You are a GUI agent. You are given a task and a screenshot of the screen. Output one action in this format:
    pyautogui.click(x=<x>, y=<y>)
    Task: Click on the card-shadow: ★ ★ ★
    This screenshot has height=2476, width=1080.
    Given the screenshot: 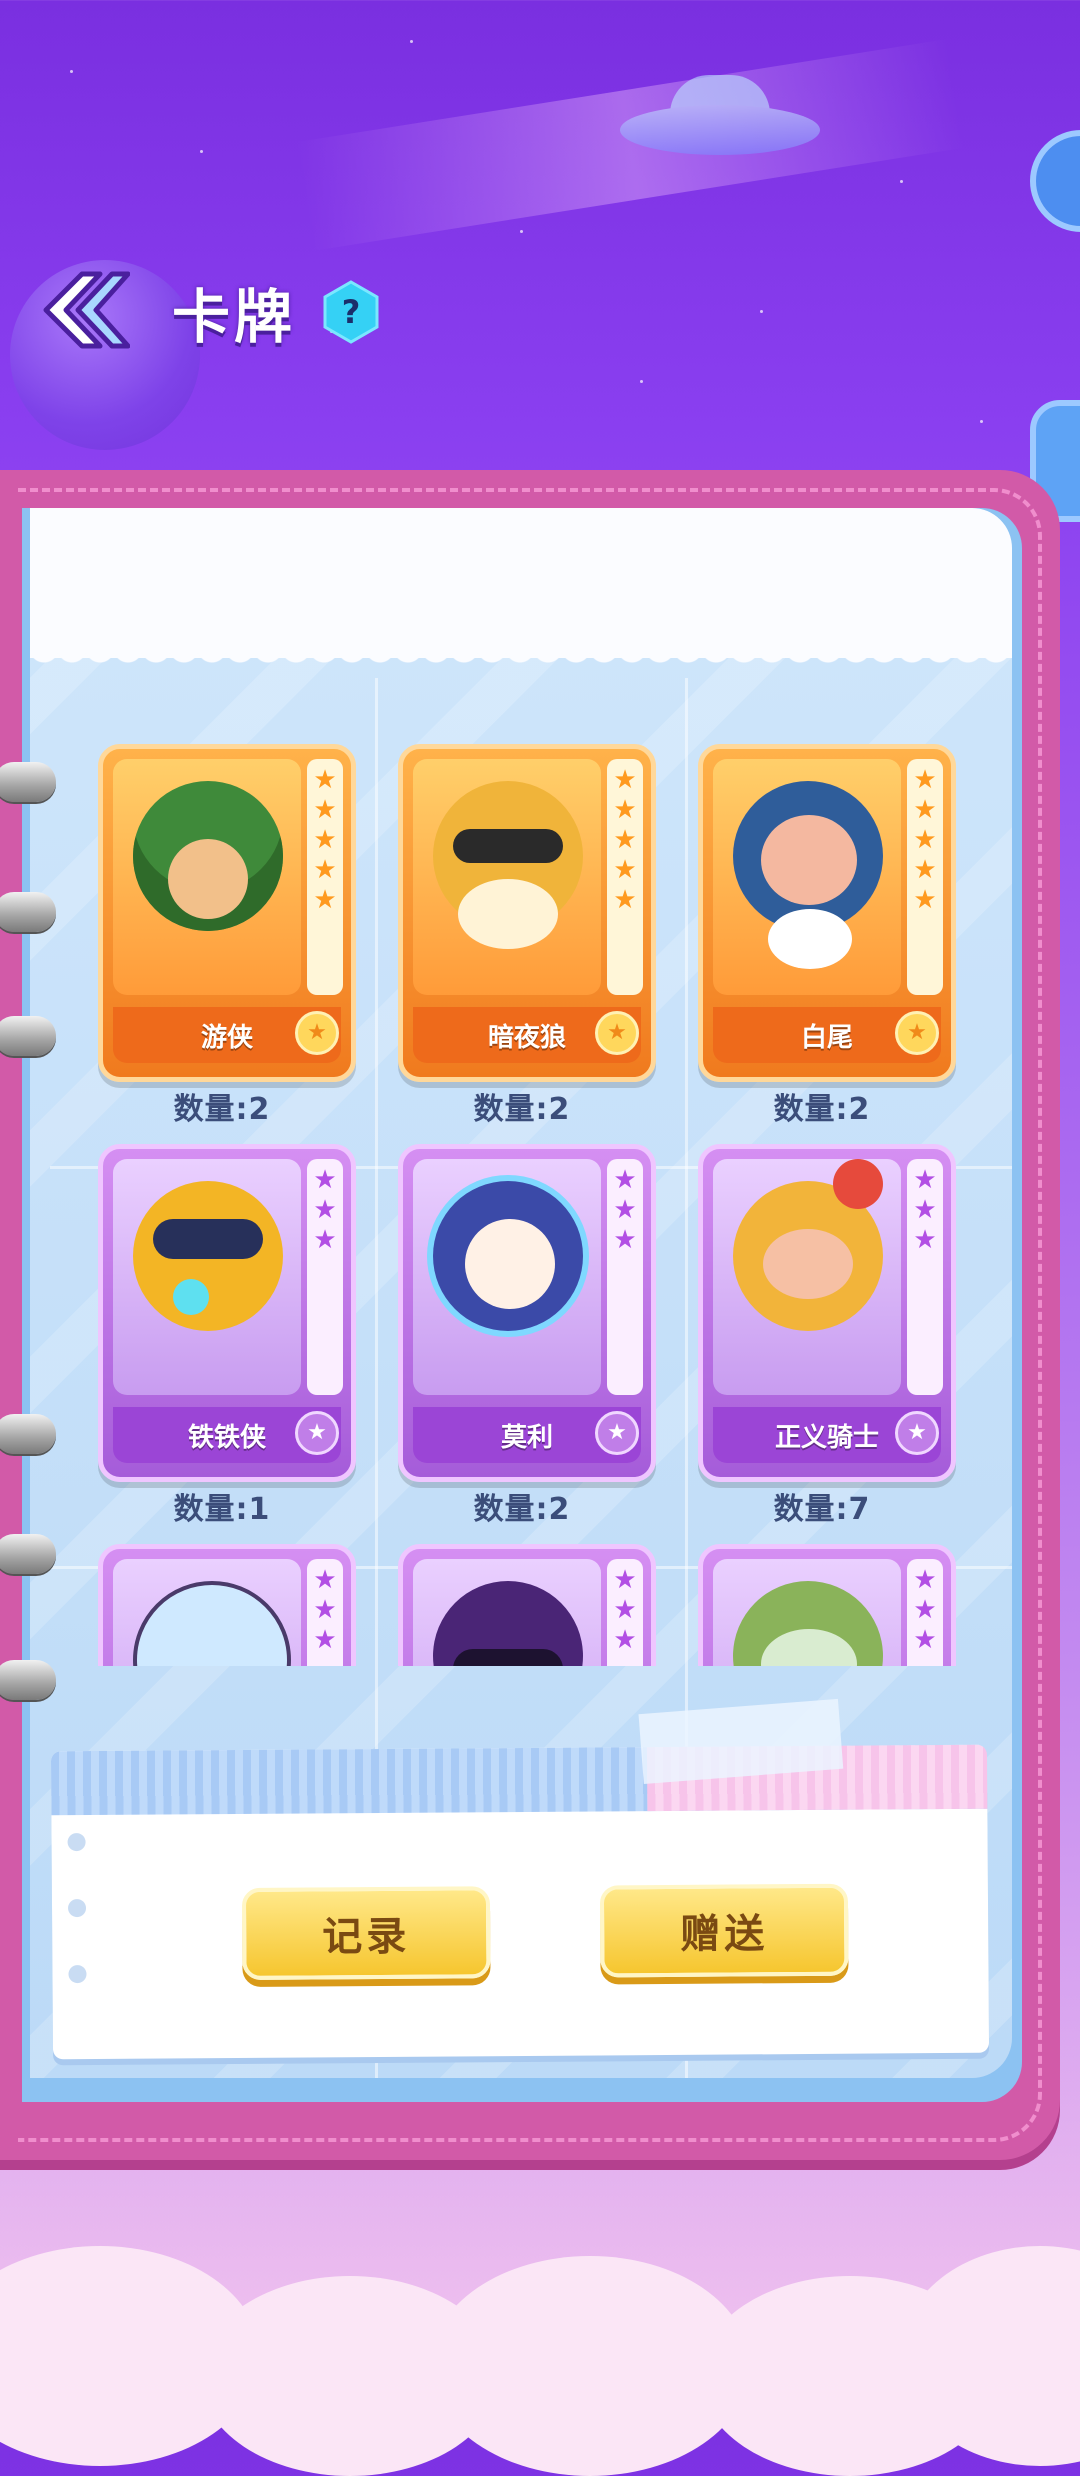 What is the action you would take?
    pyautogui.click(x=527, y=1605)
    